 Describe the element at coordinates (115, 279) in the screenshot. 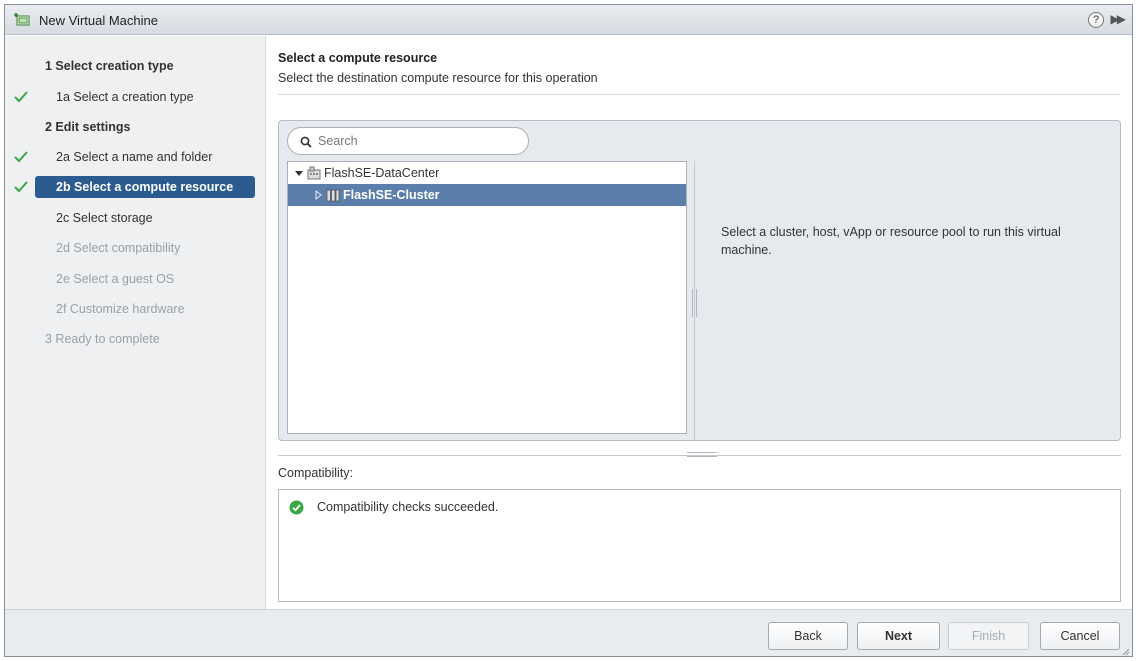

I see `step-label: 2e Select a guest OS` at that location.